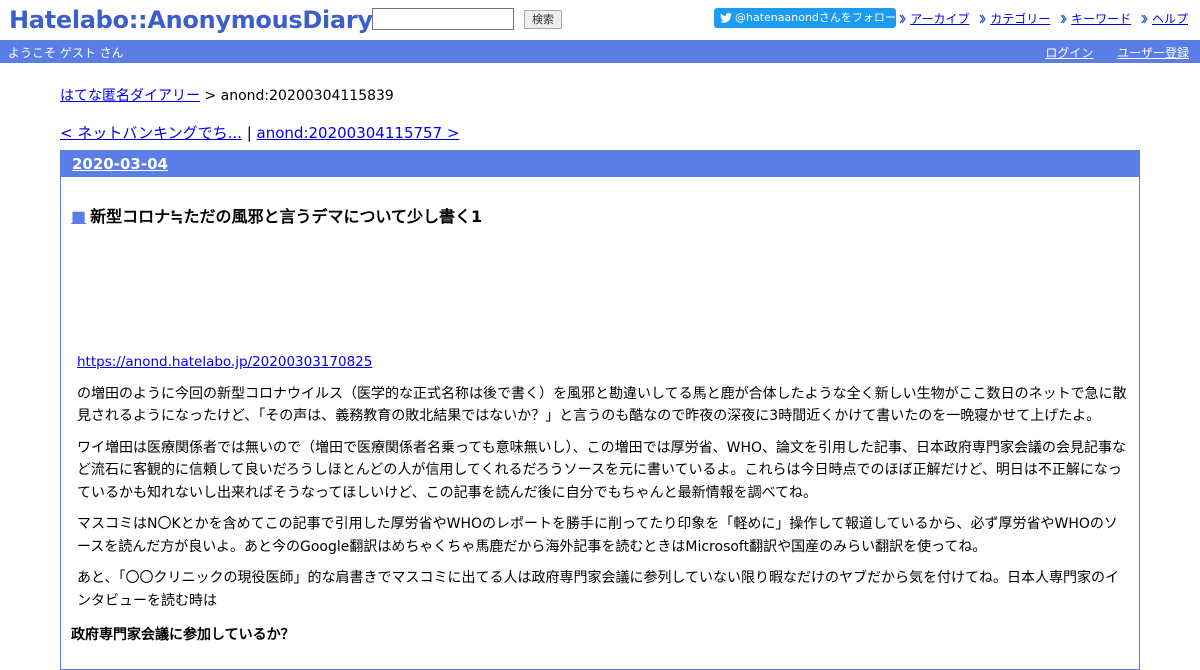 The image size is (1200, 670). I want to click on welcome-text: ようこそ ゲスト さん, so click(66, 53).